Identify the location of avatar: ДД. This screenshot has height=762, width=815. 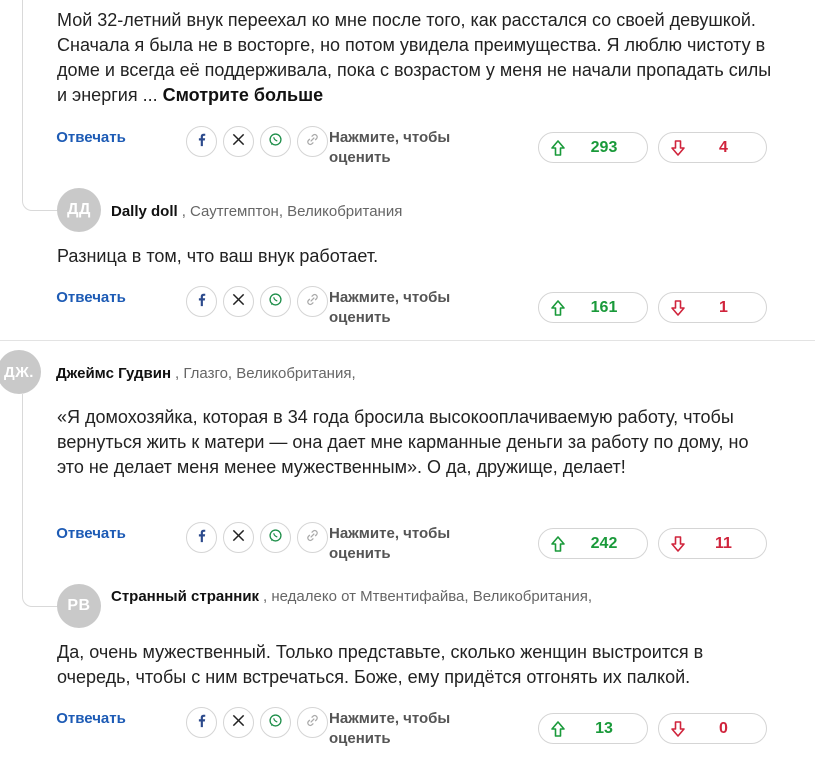
(79, 210).